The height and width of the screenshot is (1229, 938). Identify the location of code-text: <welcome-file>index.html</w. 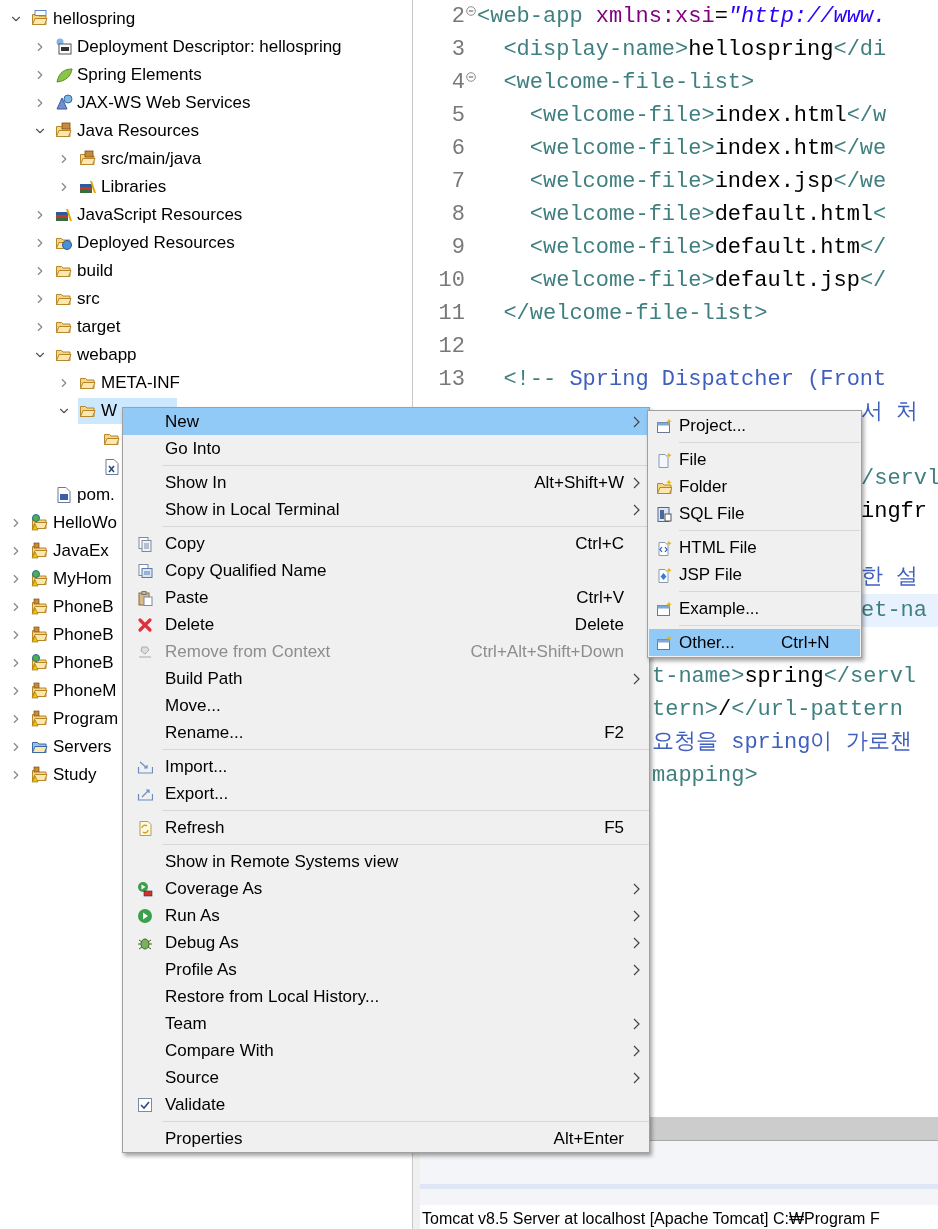
(707, 116).